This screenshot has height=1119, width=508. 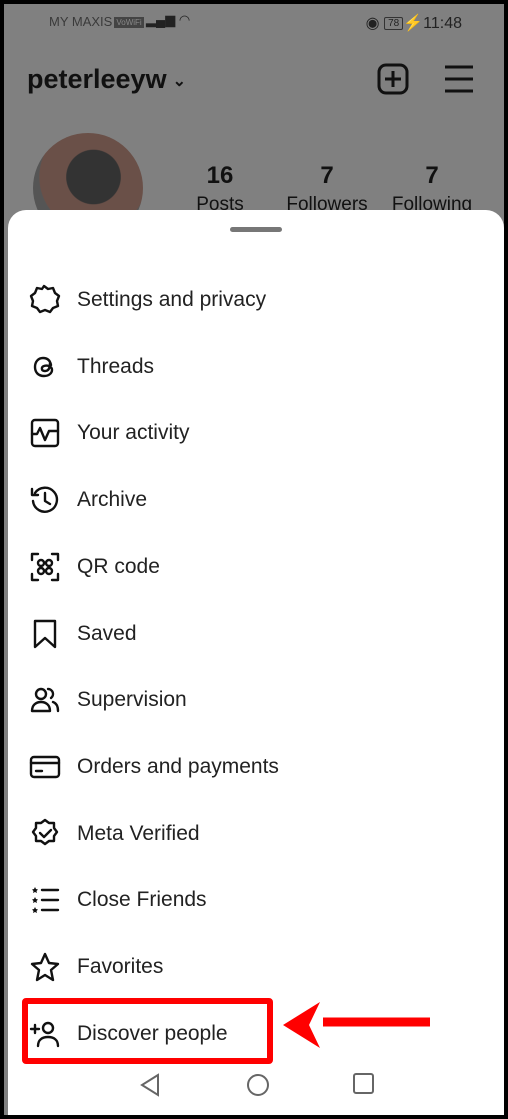 What do you see at coordinates (97, 79) in the screenshot?
I see `username: peterleeyw` at bounding box center [97, 79].